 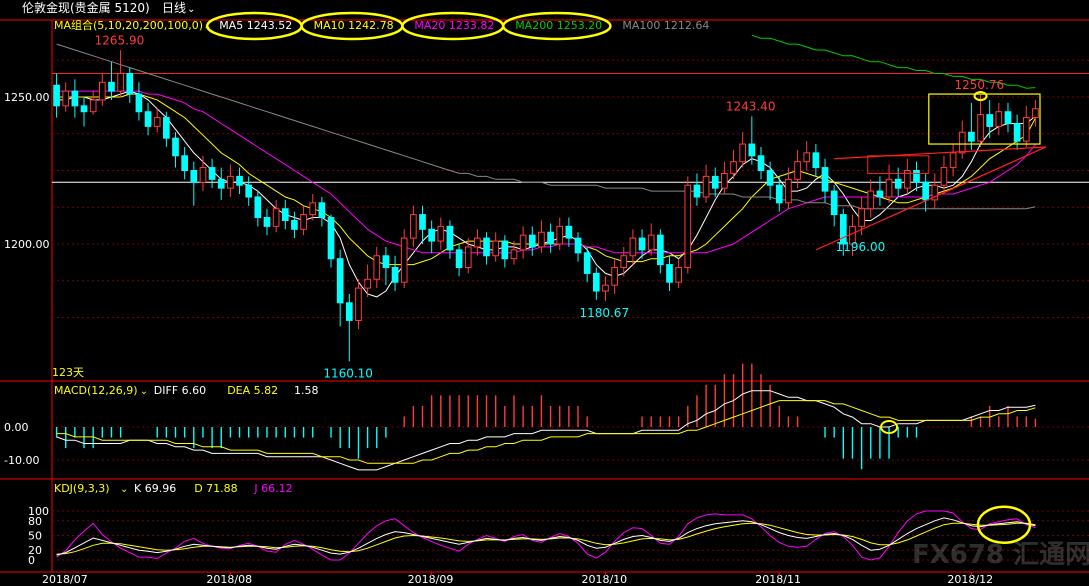 I want to click on x-tick-label: 2018/08, so click(x=229, y=579).